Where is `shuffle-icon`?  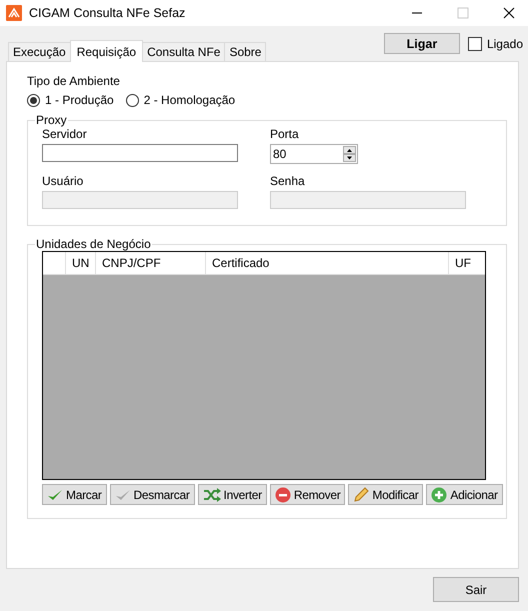
shuffle-icon is located at coordinates (211, 495).